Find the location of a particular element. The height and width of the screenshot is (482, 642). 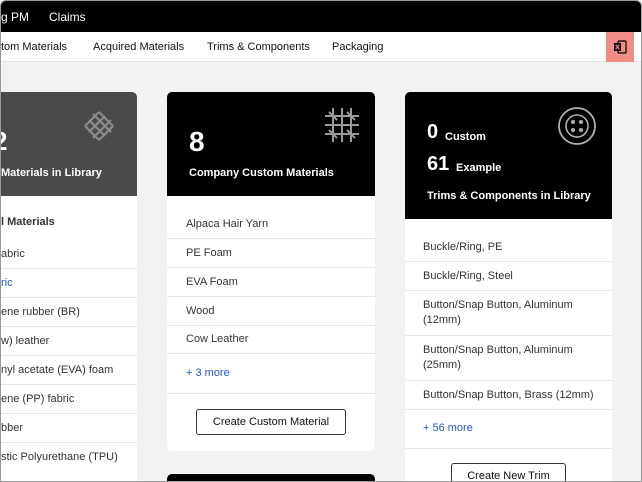

list-item: ene (PP) fabric is located at coordinates (69, 399).